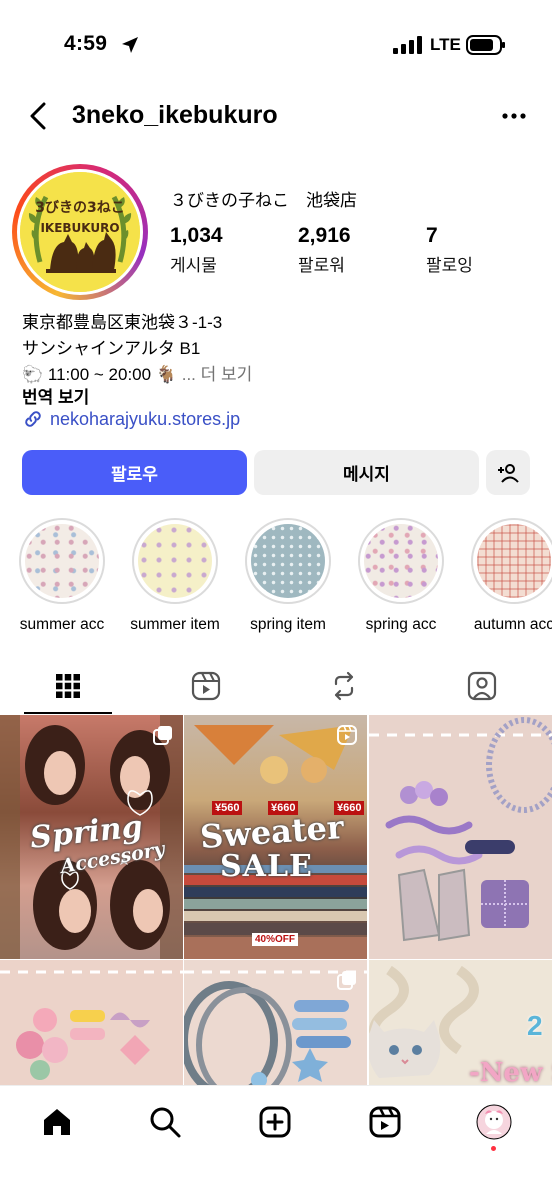 The height and width of the screenshot is (1200, 552). Describe the element at coordinates (510, 1071) in the screenshot. I see `post-caption-text: -New S` at that location.